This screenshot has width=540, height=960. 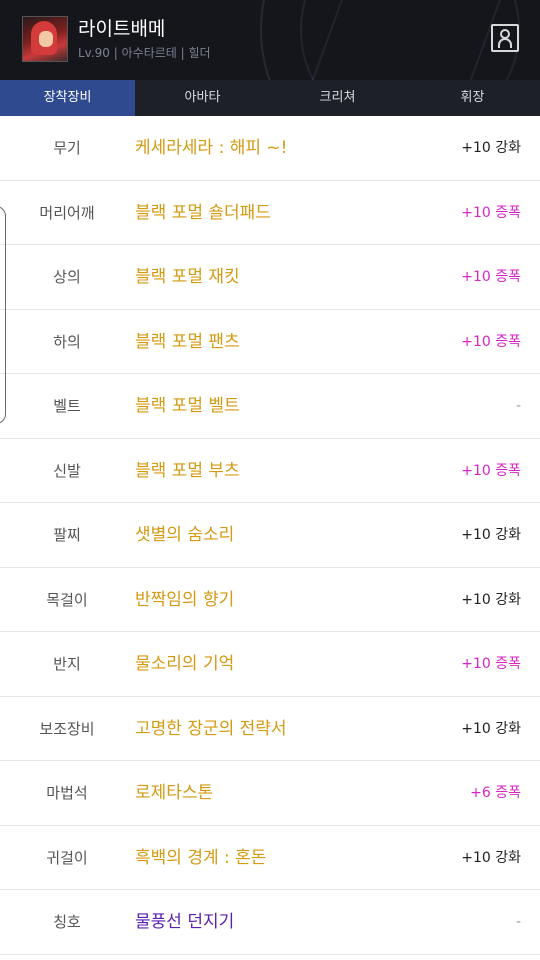 What do you see at coordinates (122, 29) in the screenshot?
I see `character-name: 라이트배메` at bounding box center [122, 29].